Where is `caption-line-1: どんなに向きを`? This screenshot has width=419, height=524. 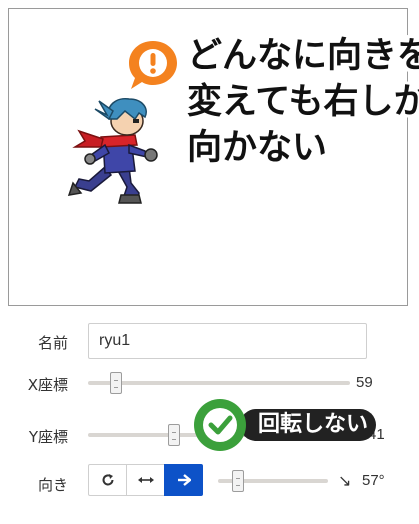 caption-line-1: どんなに向きを is located at coordinates (303, 56).